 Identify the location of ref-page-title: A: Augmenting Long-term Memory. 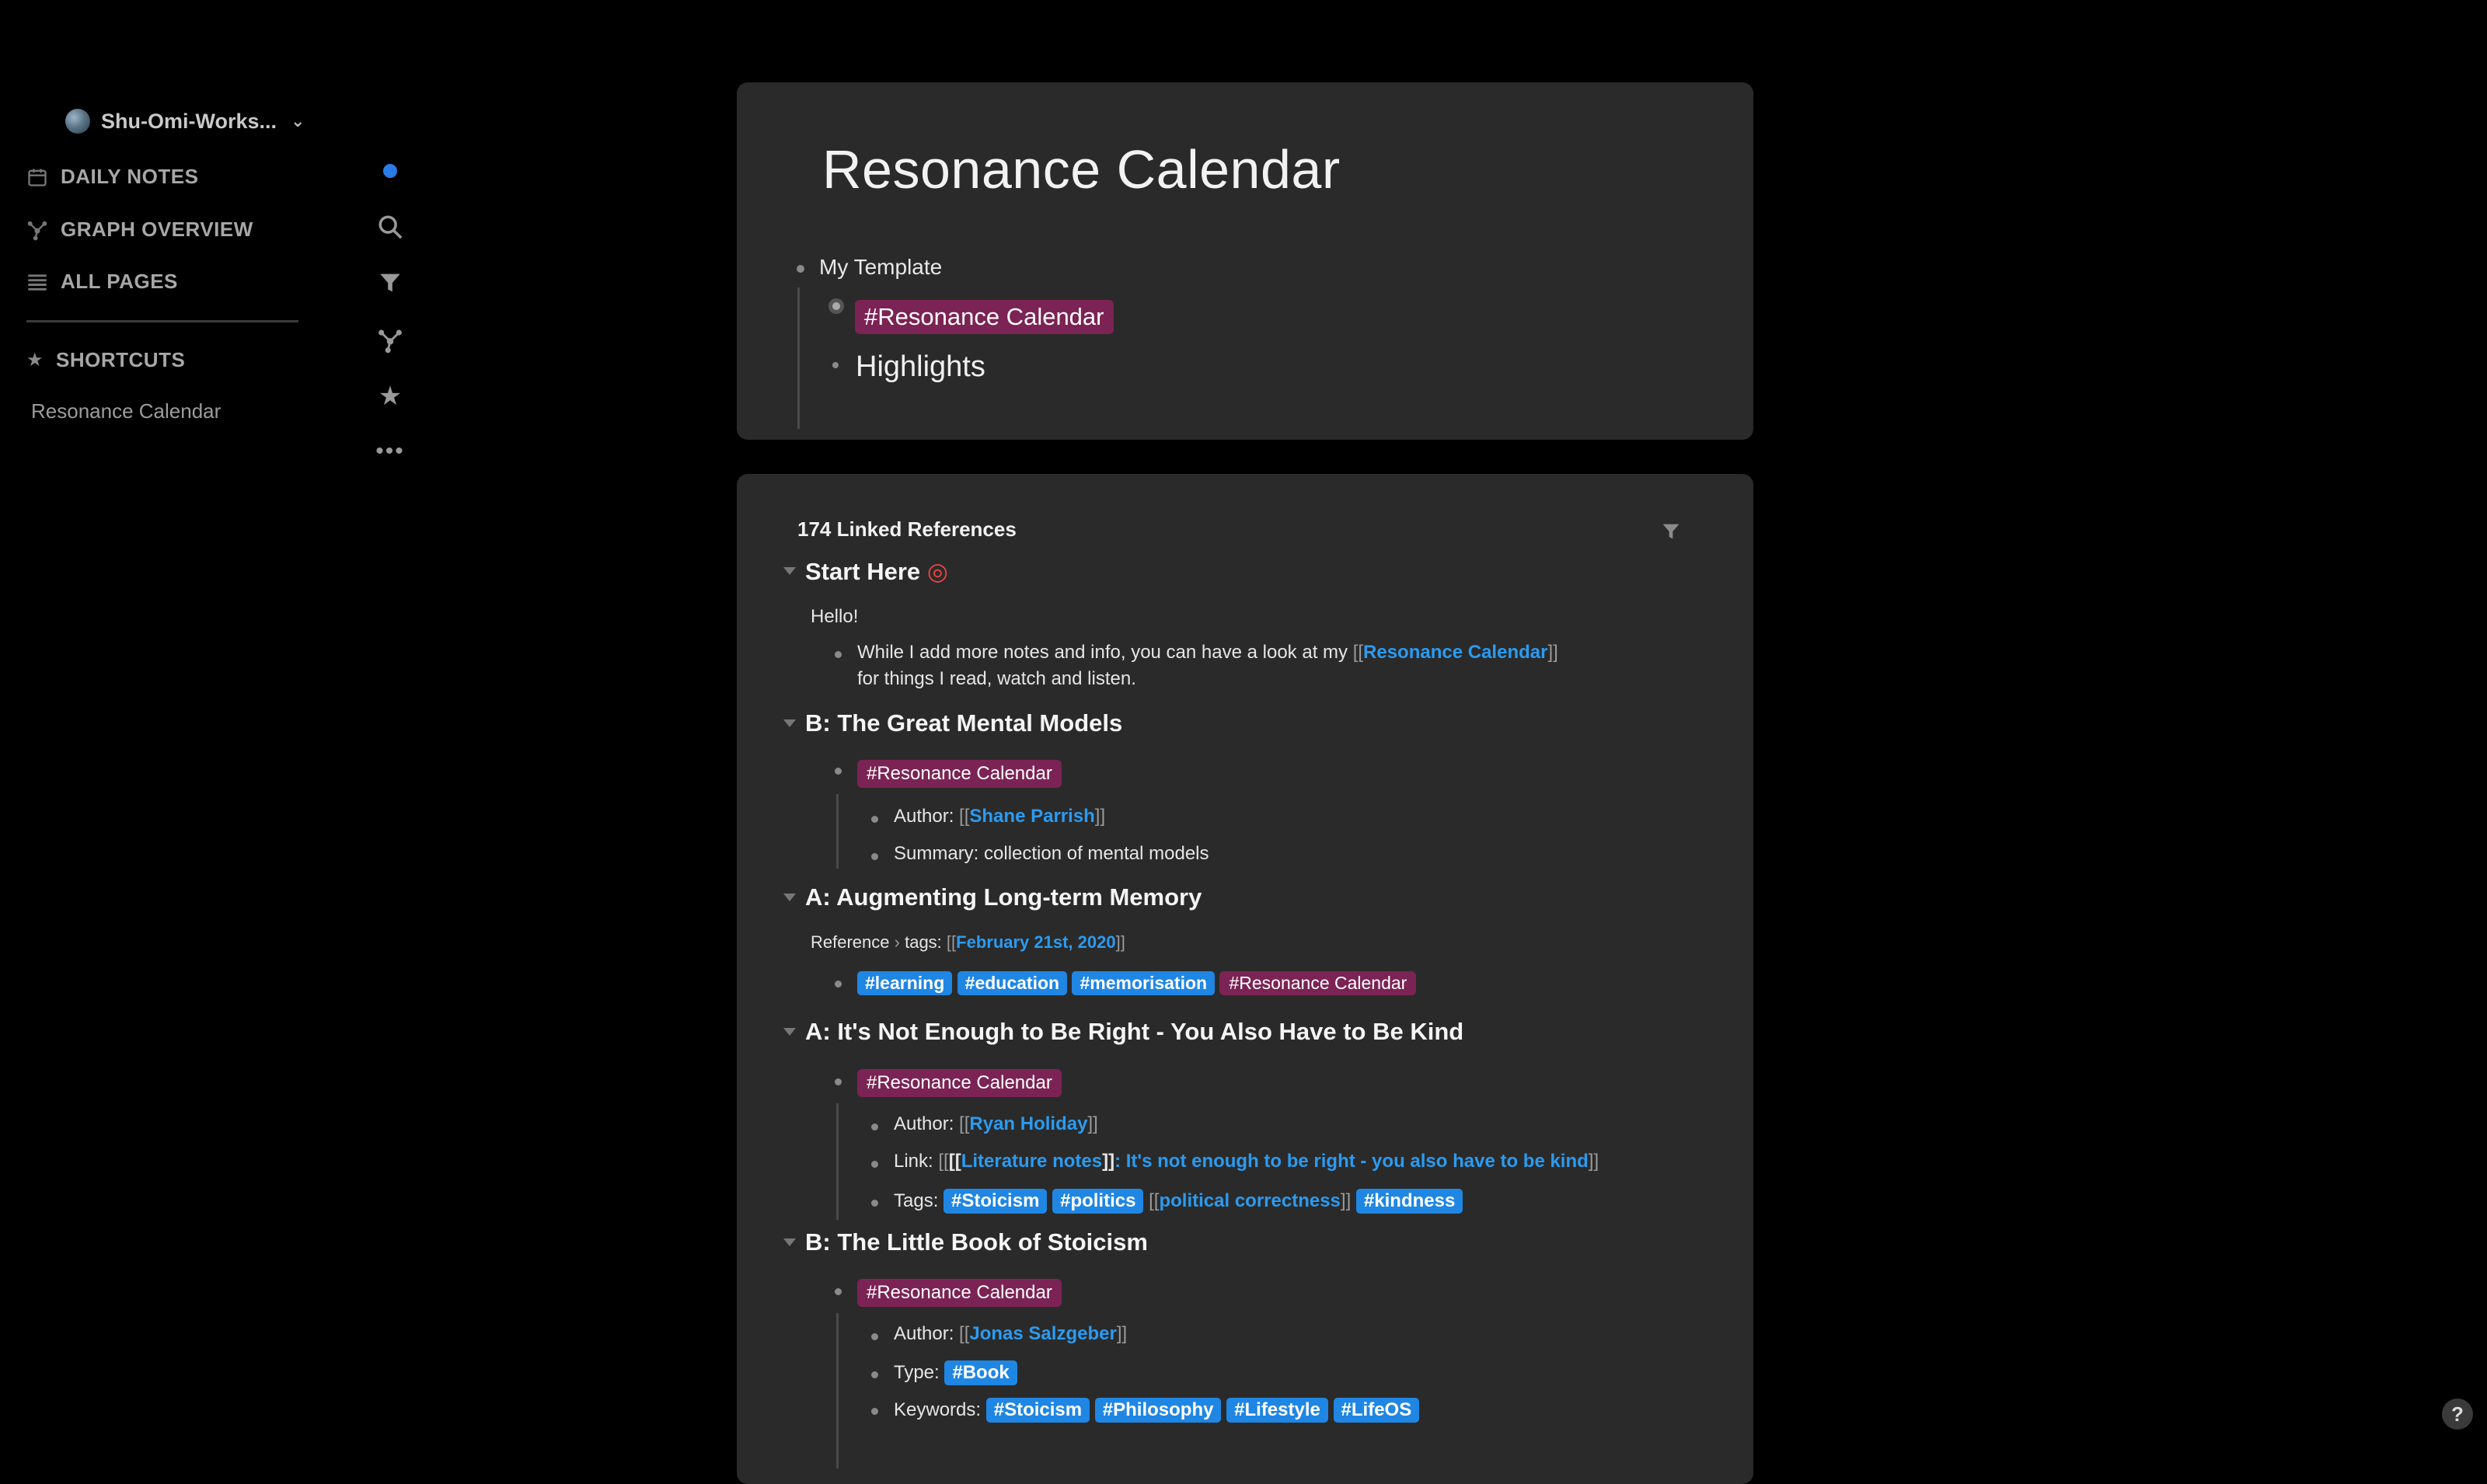
(1004, 897).